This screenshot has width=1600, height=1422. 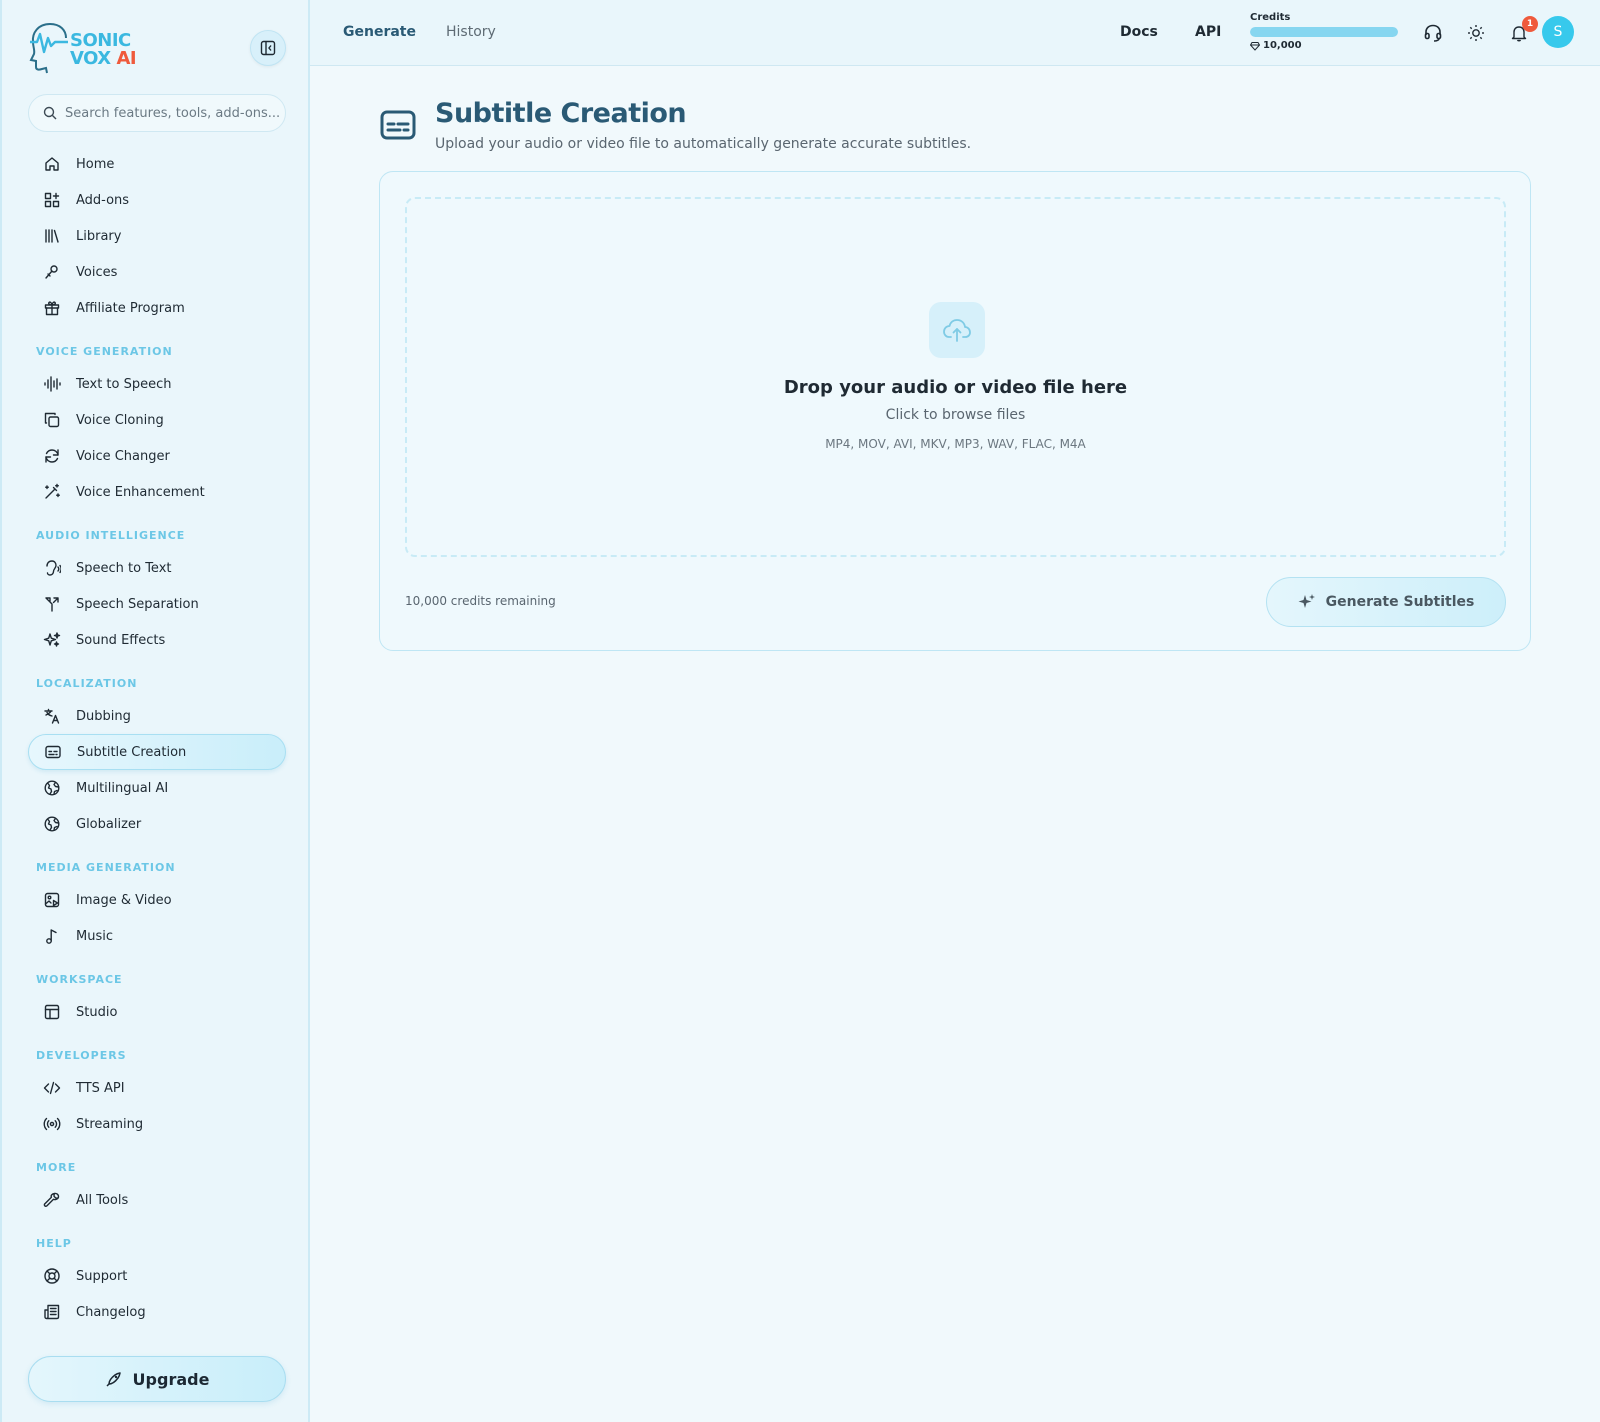 I want to click on sidebar-item-label: Add-ons, so click(x=103, y=200).